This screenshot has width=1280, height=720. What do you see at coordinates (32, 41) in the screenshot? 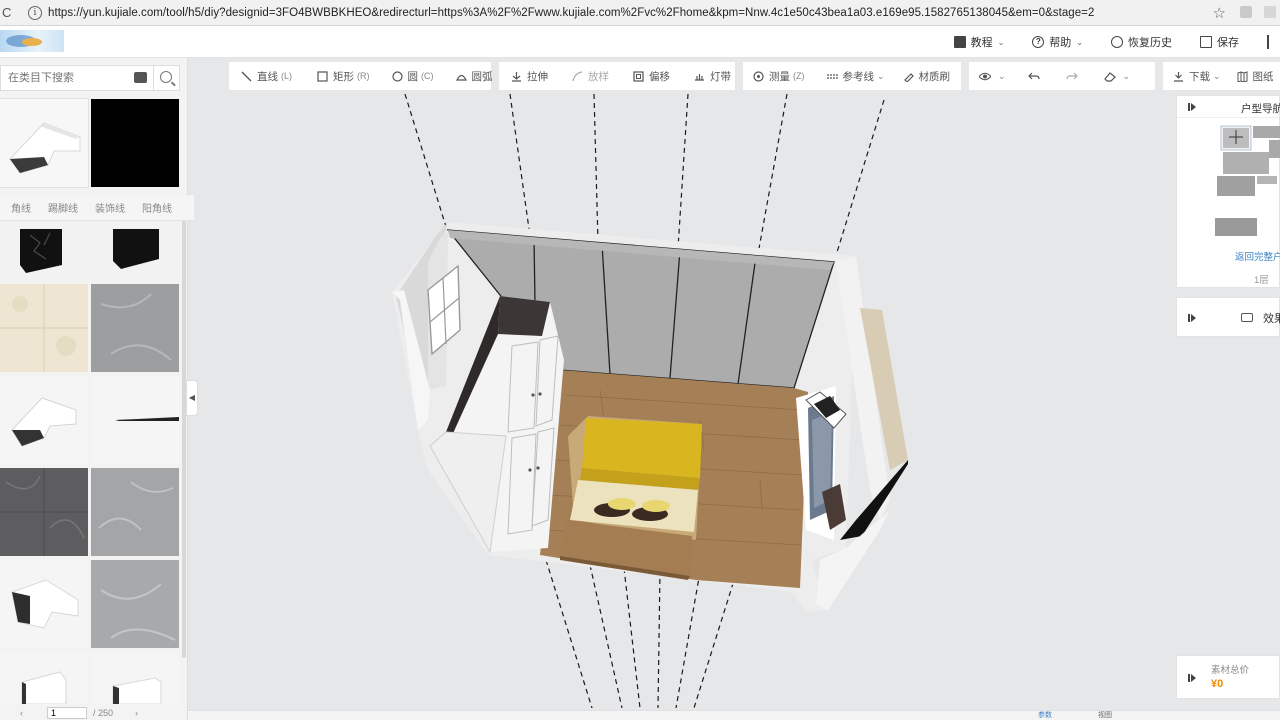
I see `app-logo` at bounding box center [32, 41].